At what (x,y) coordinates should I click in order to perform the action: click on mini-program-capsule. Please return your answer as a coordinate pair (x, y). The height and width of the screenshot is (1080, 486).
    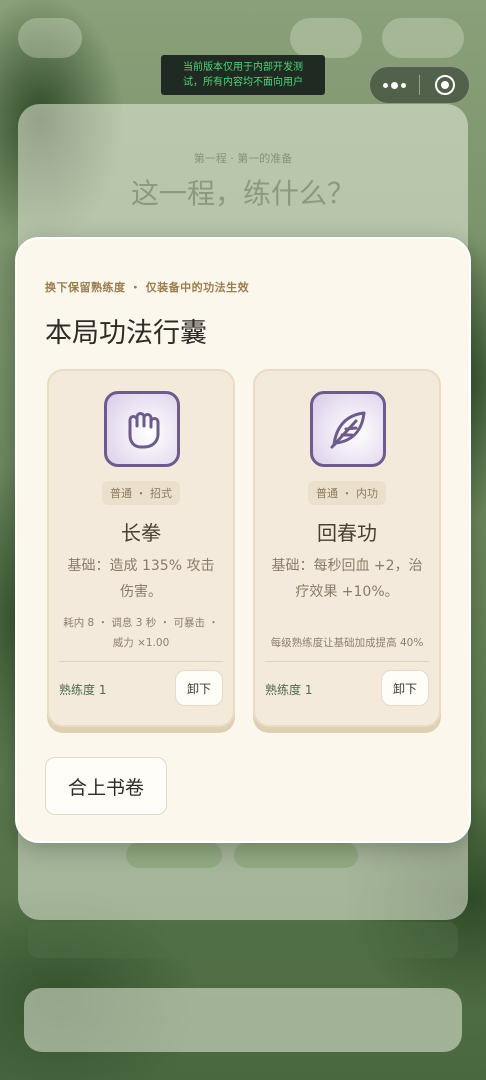
    Looking at the image, I should click on (419, 85).